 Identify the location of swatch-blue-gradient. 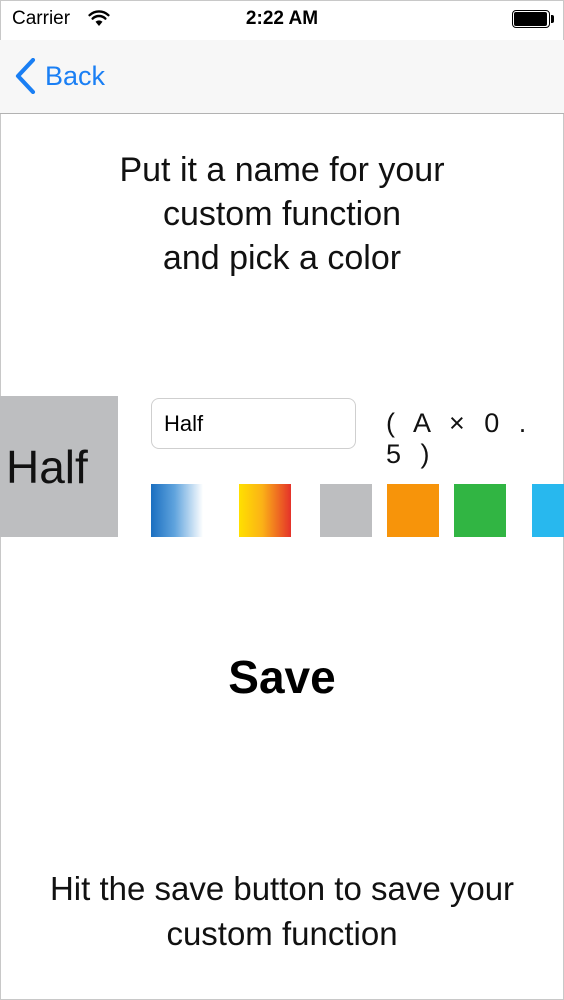
(177, 510).